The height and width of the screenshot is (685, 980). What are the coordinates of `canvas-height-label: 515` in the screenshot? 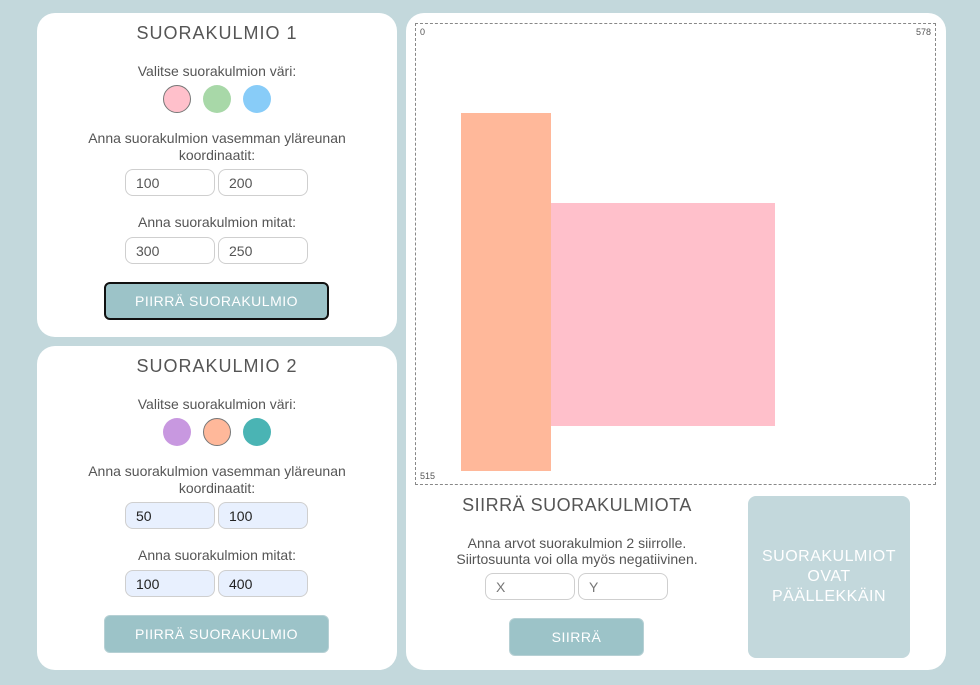 It's located at (428, 476).